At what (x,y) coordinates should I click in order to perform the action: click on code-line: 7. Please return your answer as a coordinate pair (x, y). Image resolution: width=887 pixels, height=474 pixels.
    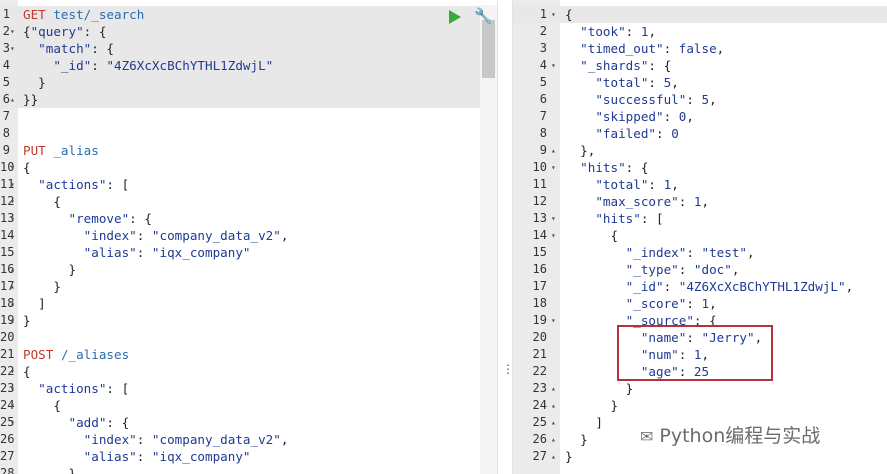
    Looking at the image, I should click on (248, 116).